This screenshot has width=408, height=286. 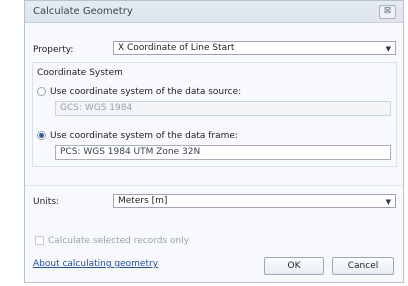 What do you see at coordinates (80, 73) in the screenshot?
I see `coordinate-system-label: Coordinate System` at bounding box center [80, 73].